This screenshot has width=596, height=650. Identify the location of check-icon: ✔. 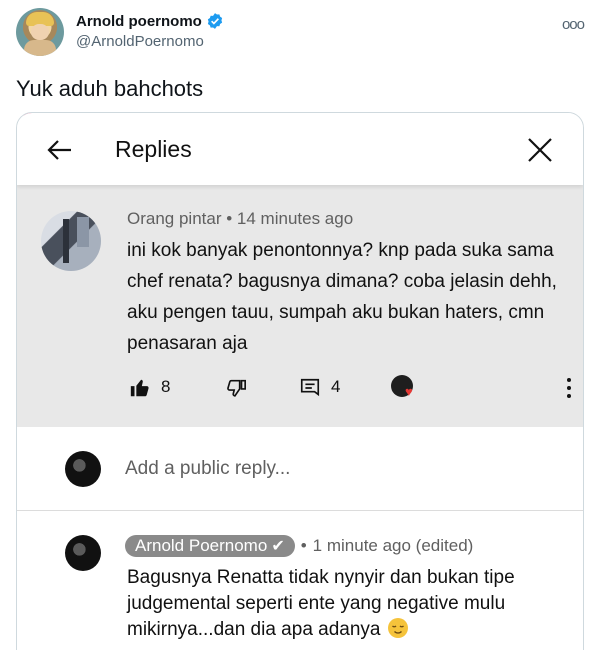
(278, 546).